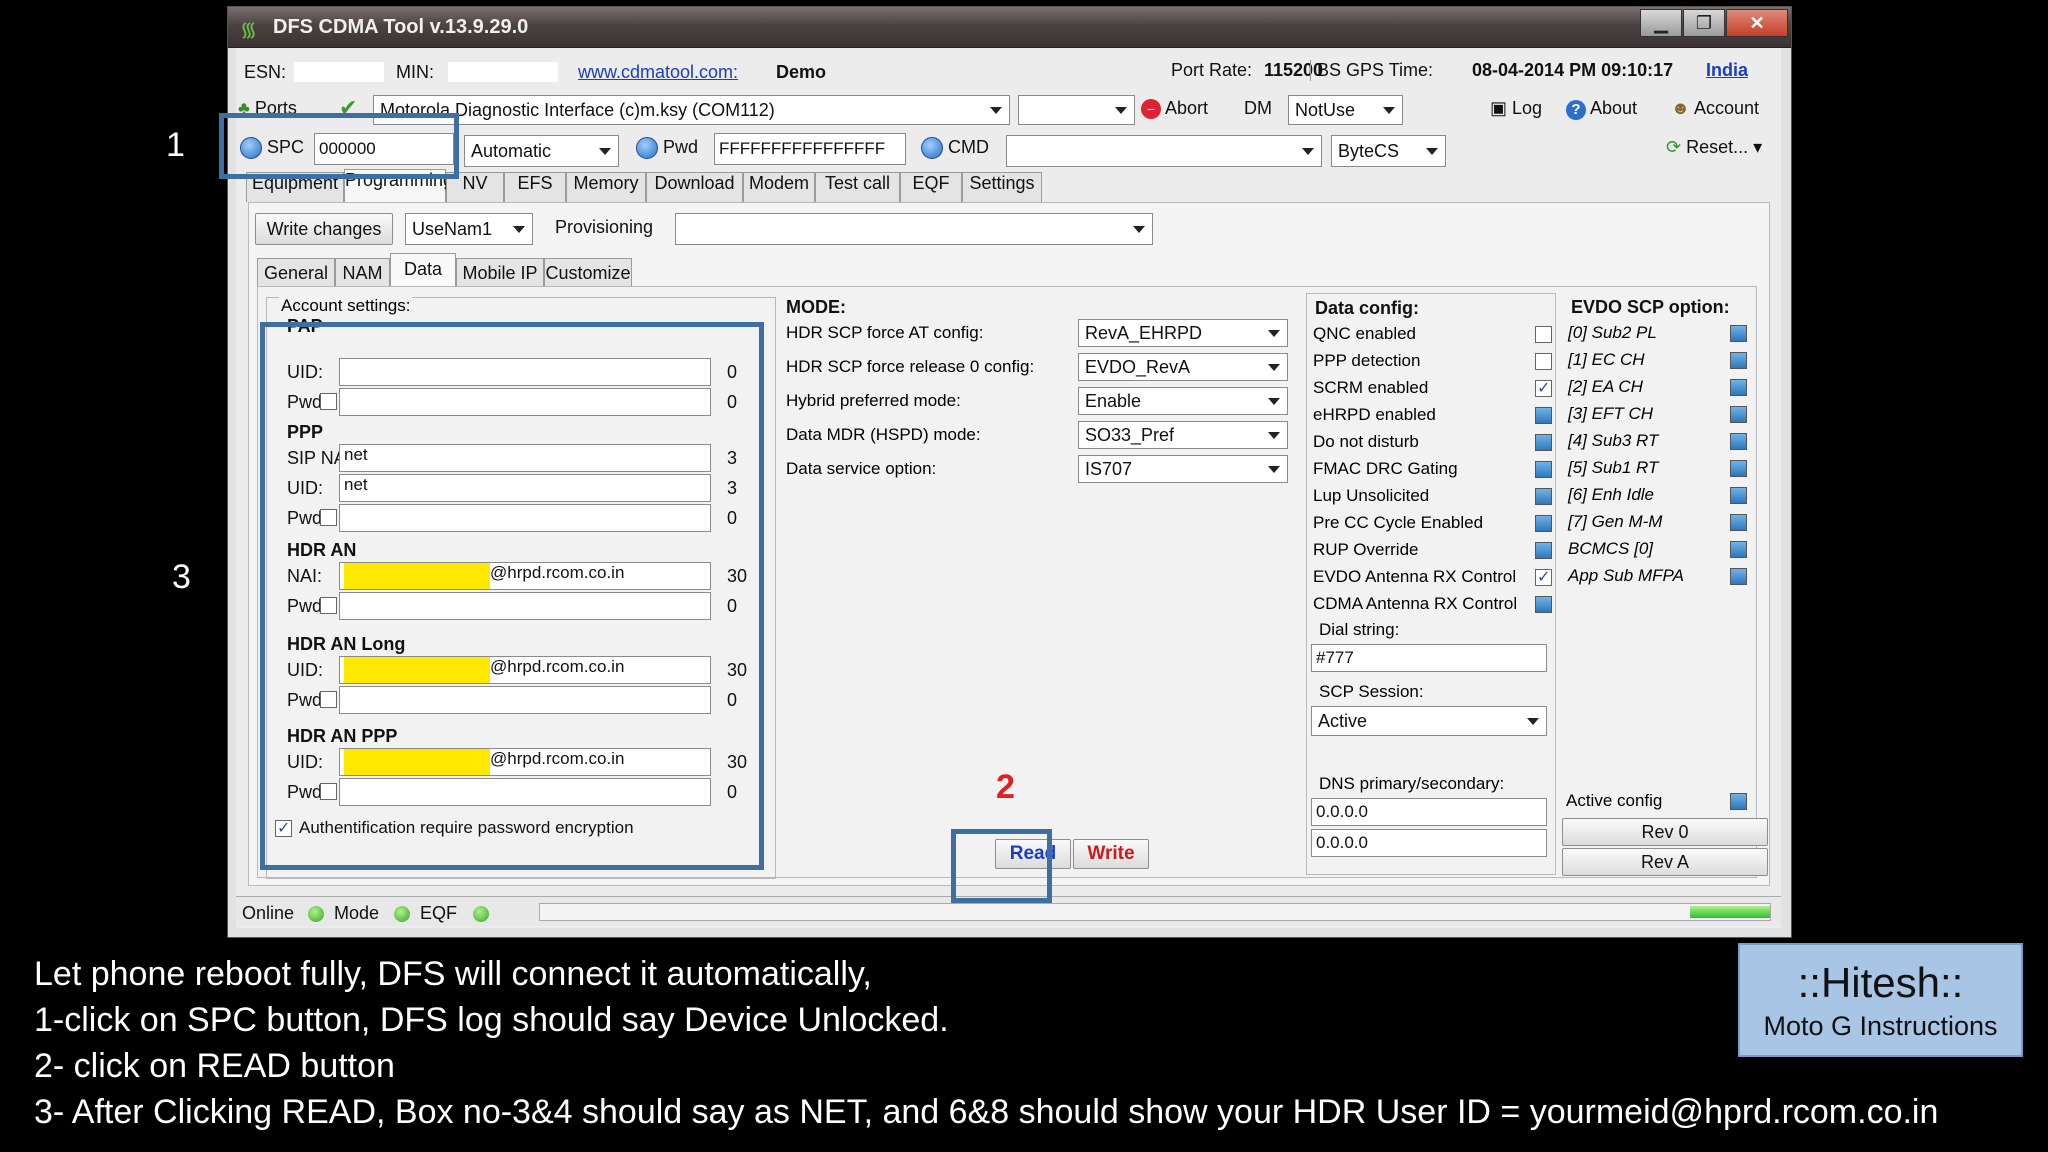  I want to click on account-settings-legend: Account settings:, so click(346, 306).